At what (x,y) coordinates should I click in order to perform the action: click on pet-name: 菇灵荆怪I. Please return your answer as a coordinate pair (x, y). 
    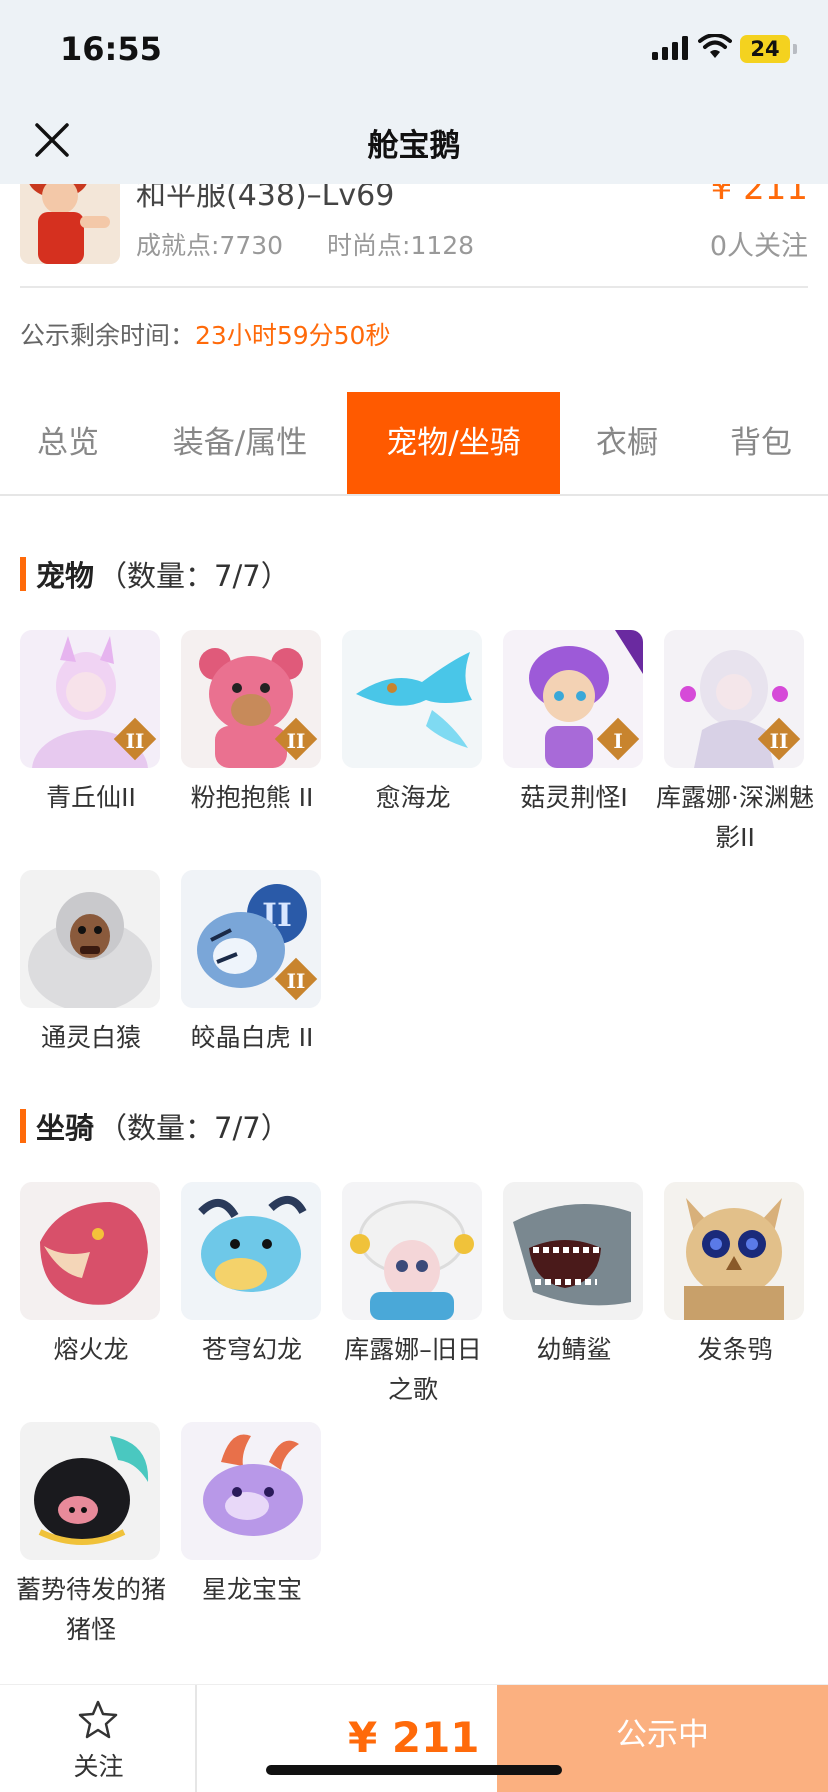
    Looking at the image, I should click on (574, 797).